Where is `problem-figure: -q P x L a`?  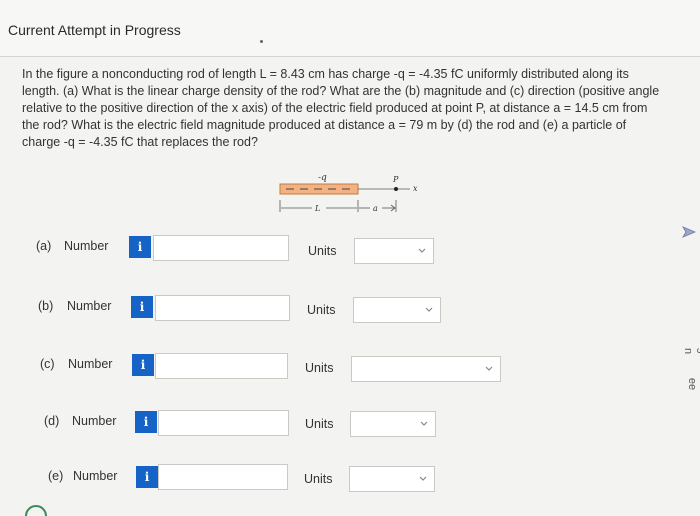 problem-figure: -q P x L a is located at coordinates (345, 195).